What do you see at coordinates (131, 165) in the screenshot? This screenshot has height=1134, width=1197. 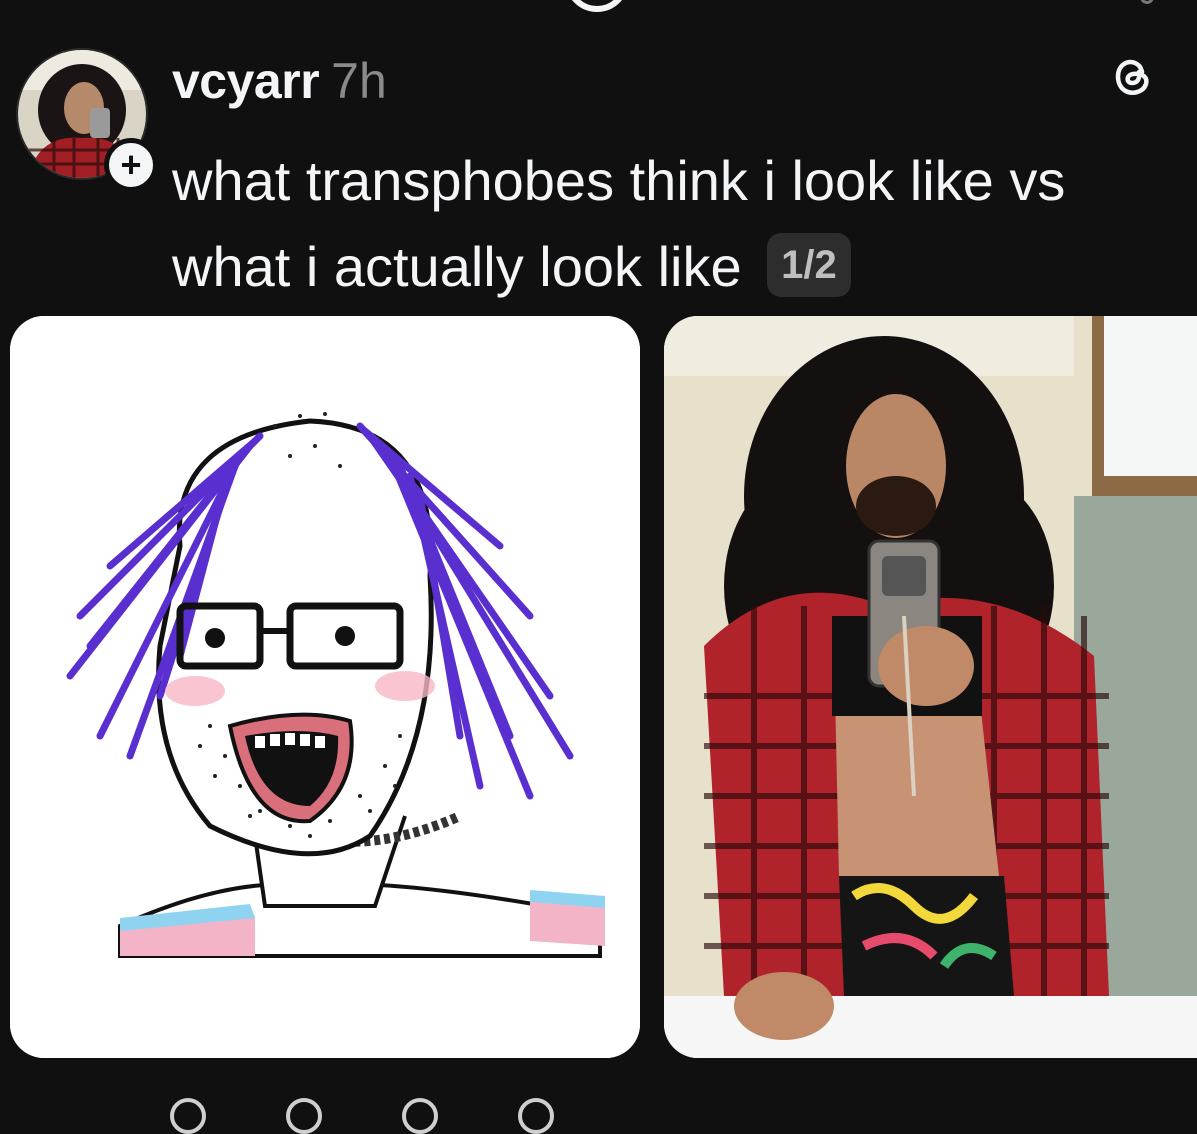 I see `follow-plus-icon: +` at bounding box center [131, 165].